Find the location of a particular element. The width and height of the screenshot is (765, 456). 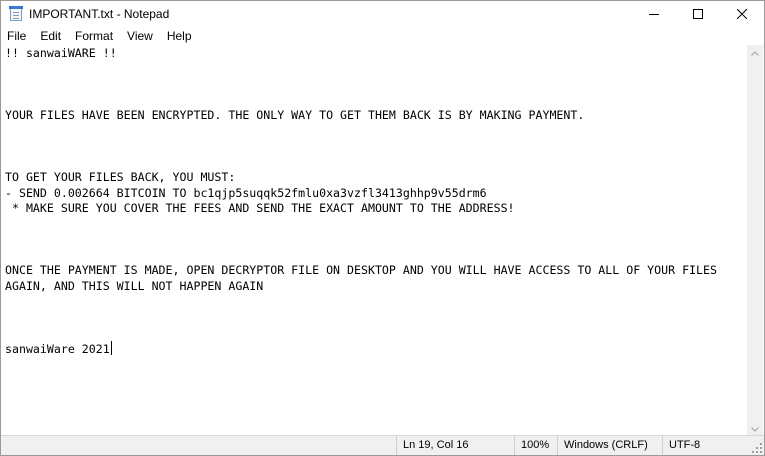

vertical-scrollbar is located at coordinates (755, 241).